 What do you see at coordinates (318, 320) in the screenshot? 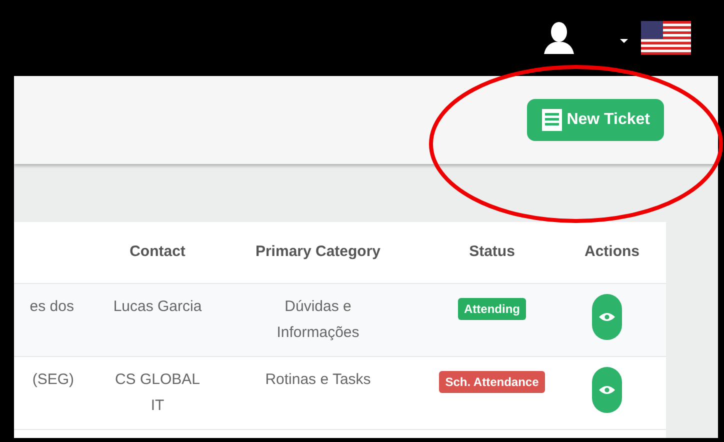
I see `table-cell-text: Dúvidas e Informações` at bounding box center [318, 320].